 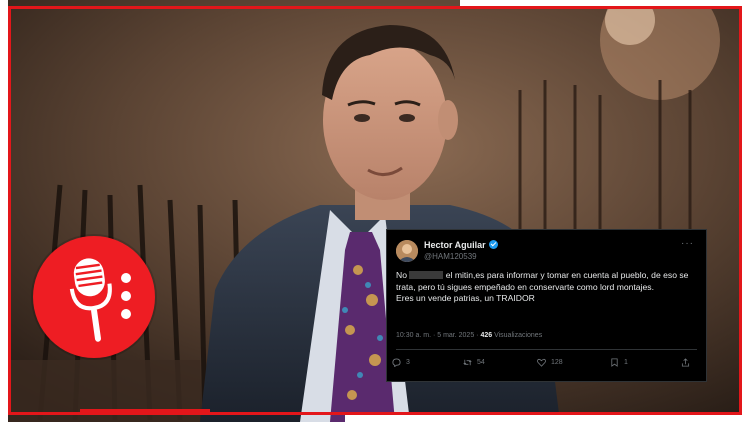 I want to click on like-count: 128, so click(x=557, y=362).